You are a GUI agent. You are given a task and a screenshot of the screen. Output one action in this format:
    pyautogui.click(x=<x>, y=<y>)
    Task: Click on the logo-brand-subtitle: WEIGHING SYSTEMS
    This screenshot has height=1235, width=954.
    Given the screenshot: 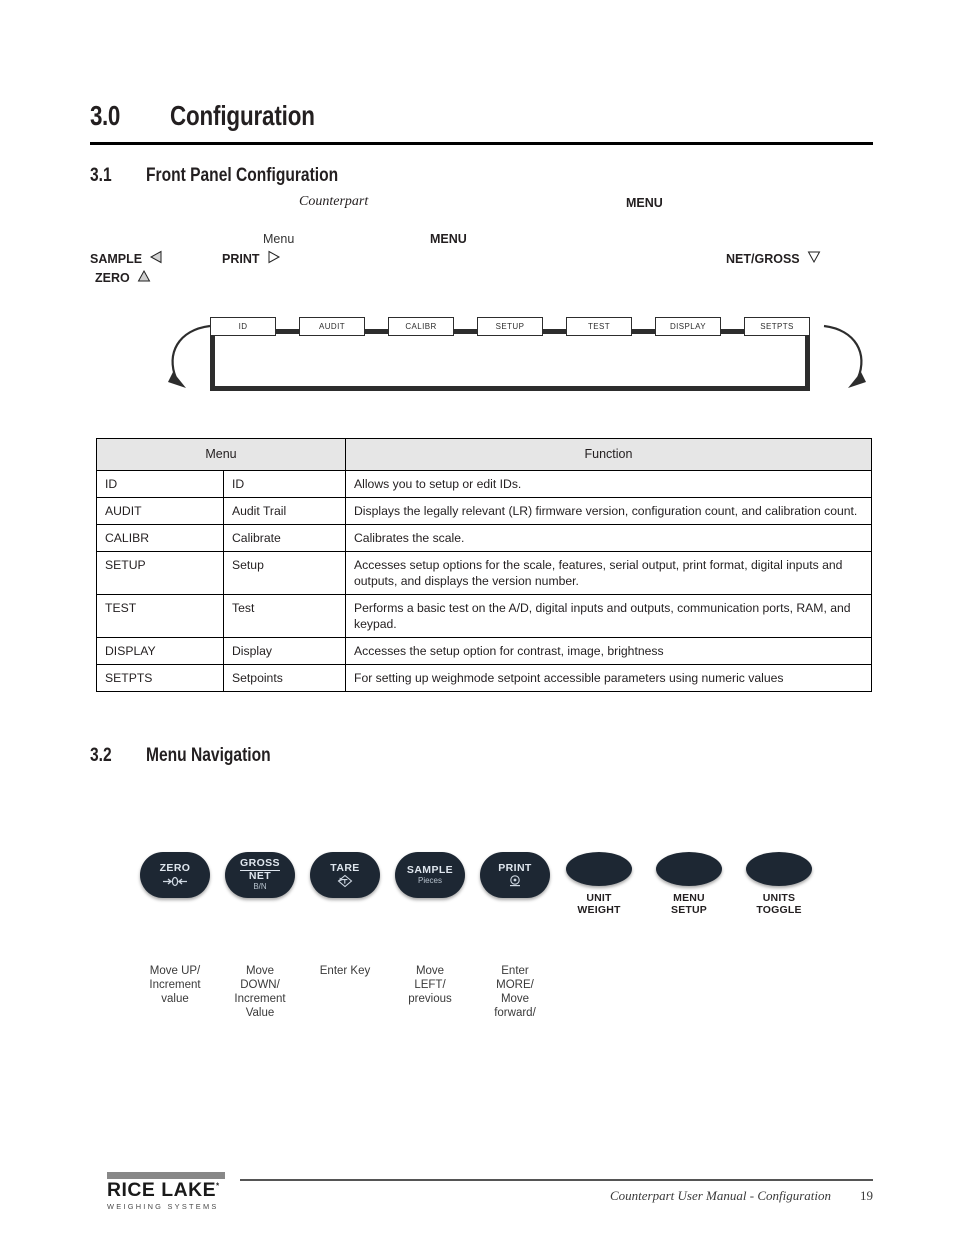 What is the action you would take?
    pyautogui.click(x=163, y=1206)
    